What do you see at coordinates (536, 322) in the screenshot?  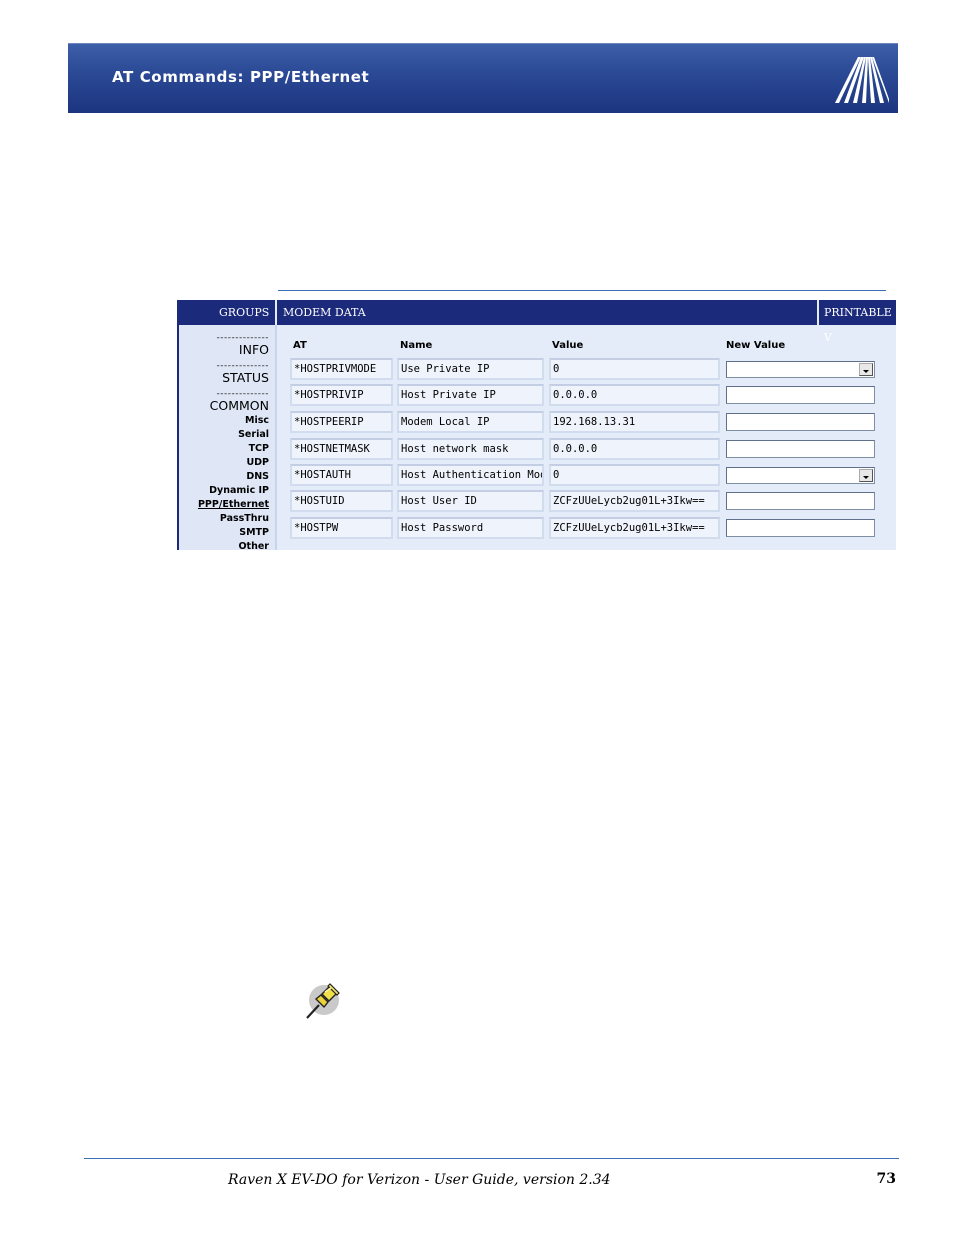 I see `app-header-bar: GROUPS MODEM DATA PRINTABLE V` at bounding box center [536, 322].